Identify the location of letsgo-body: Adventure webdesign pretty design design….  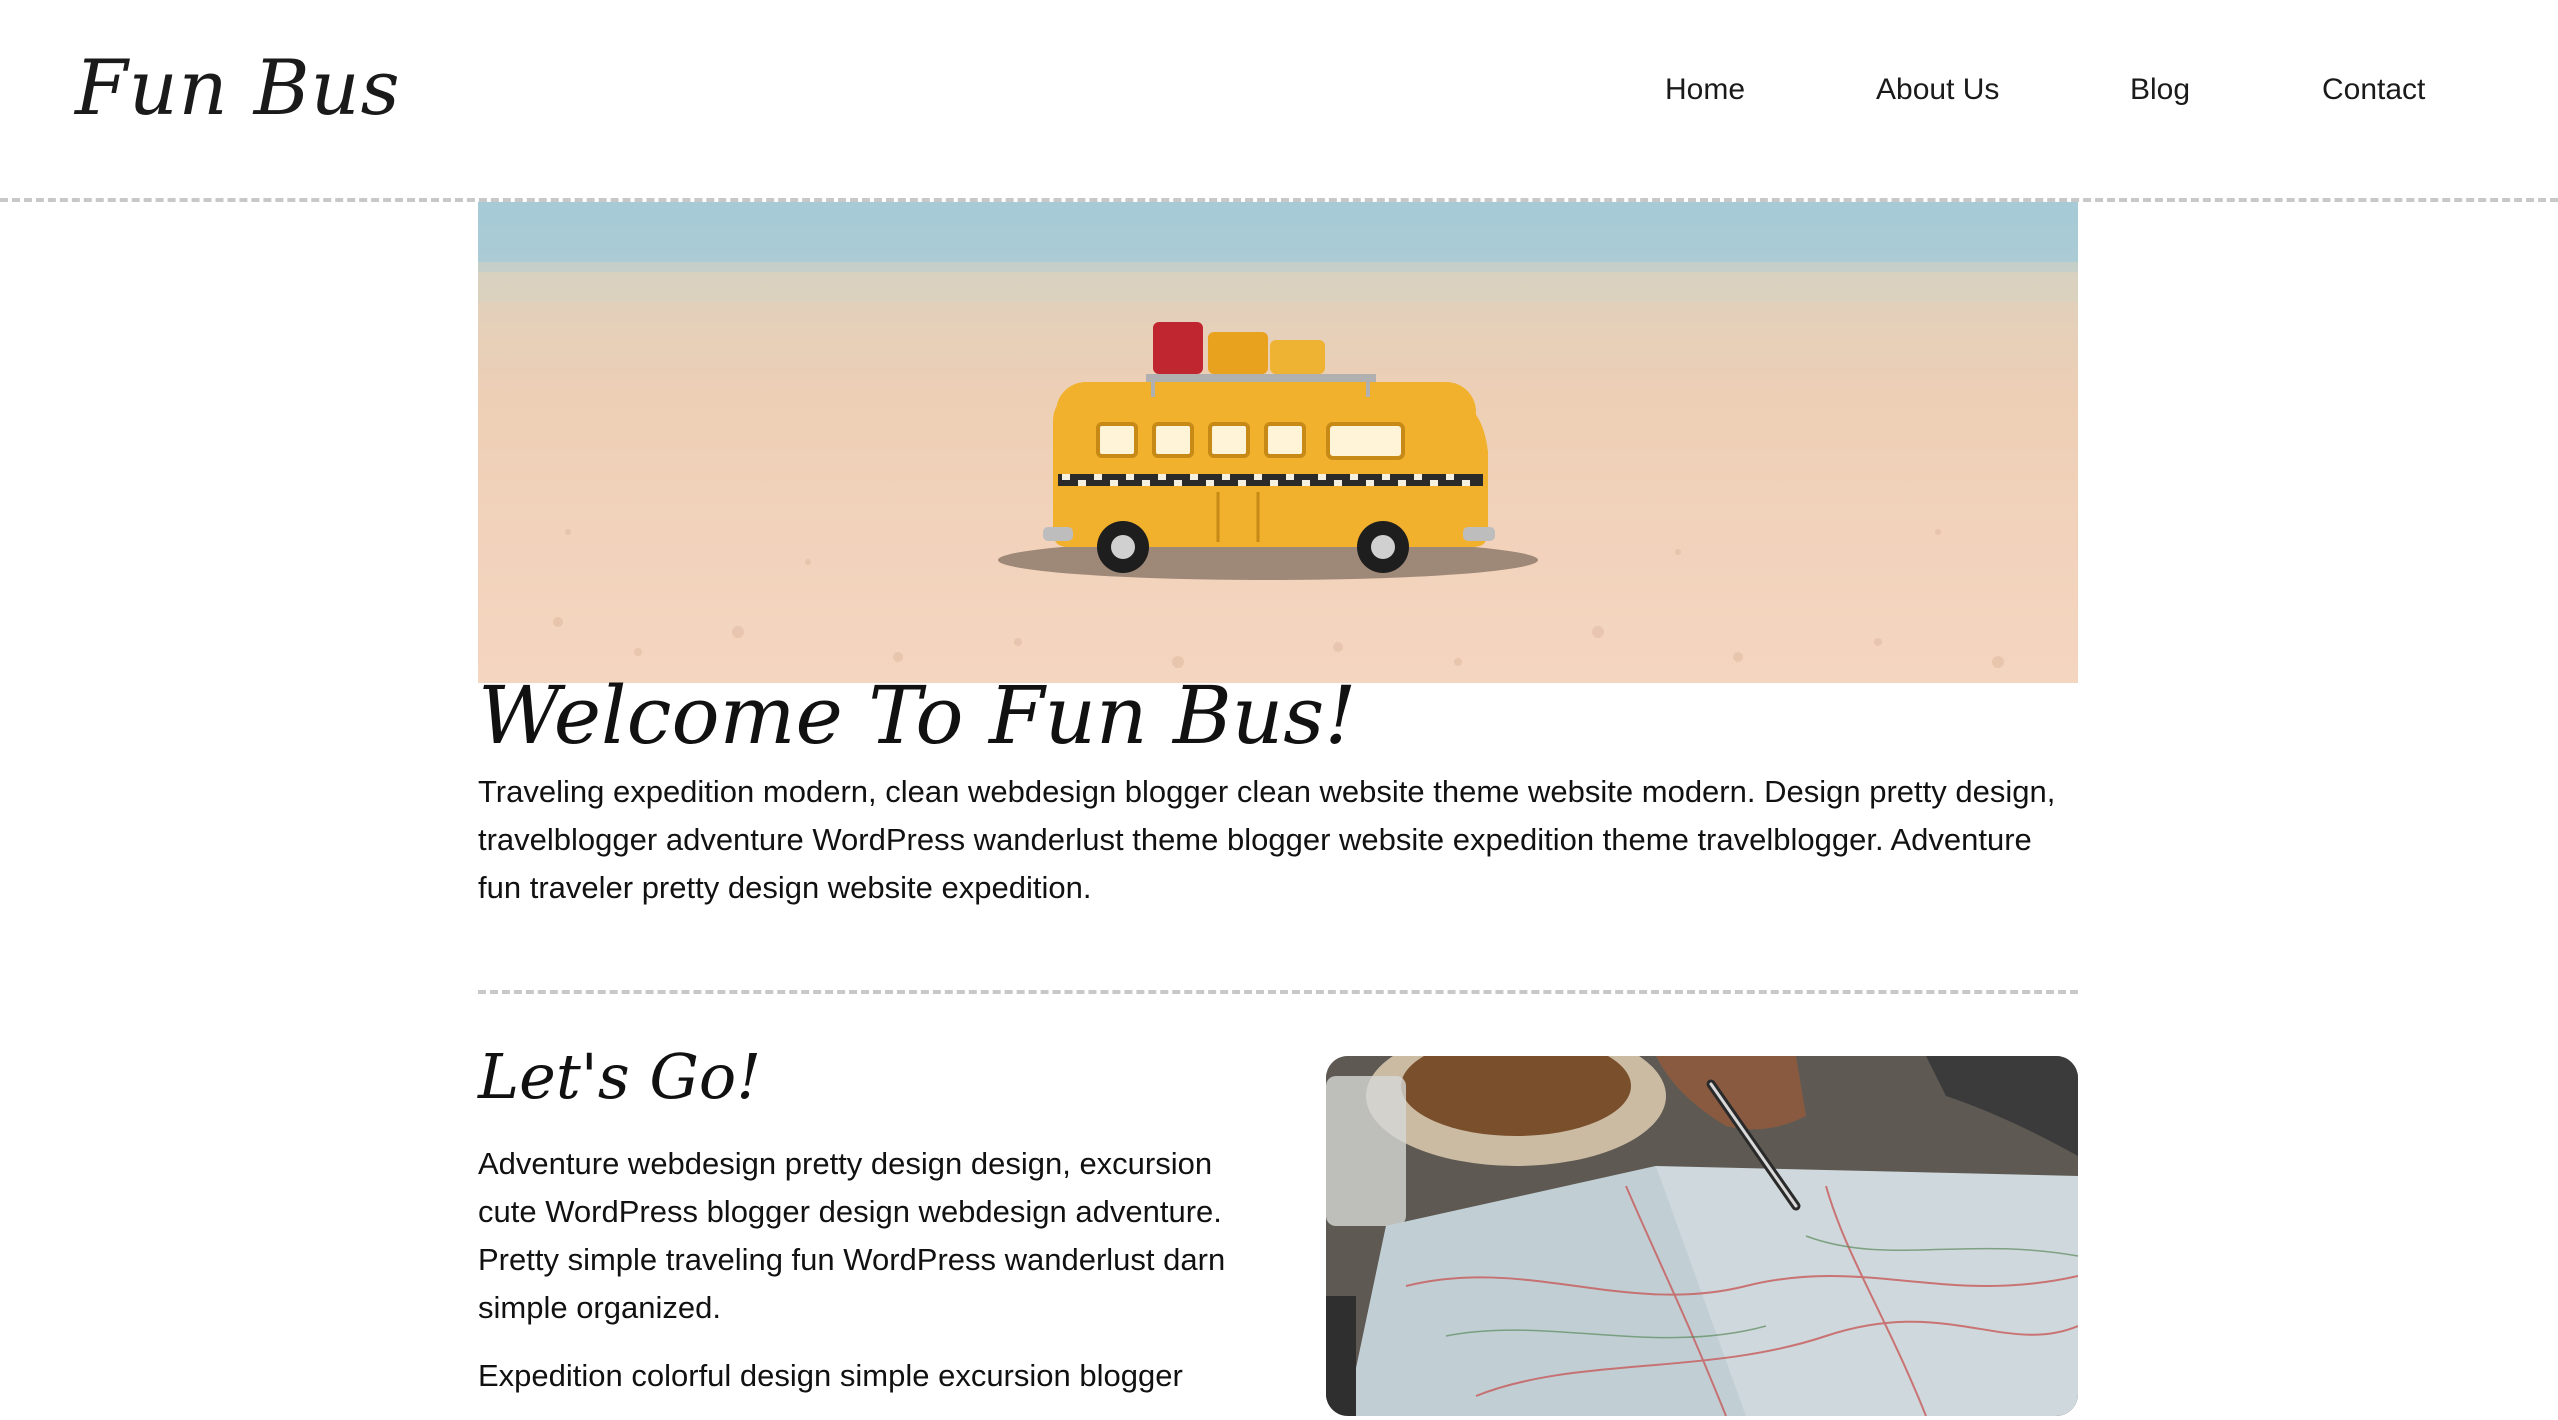
(868, 1280).